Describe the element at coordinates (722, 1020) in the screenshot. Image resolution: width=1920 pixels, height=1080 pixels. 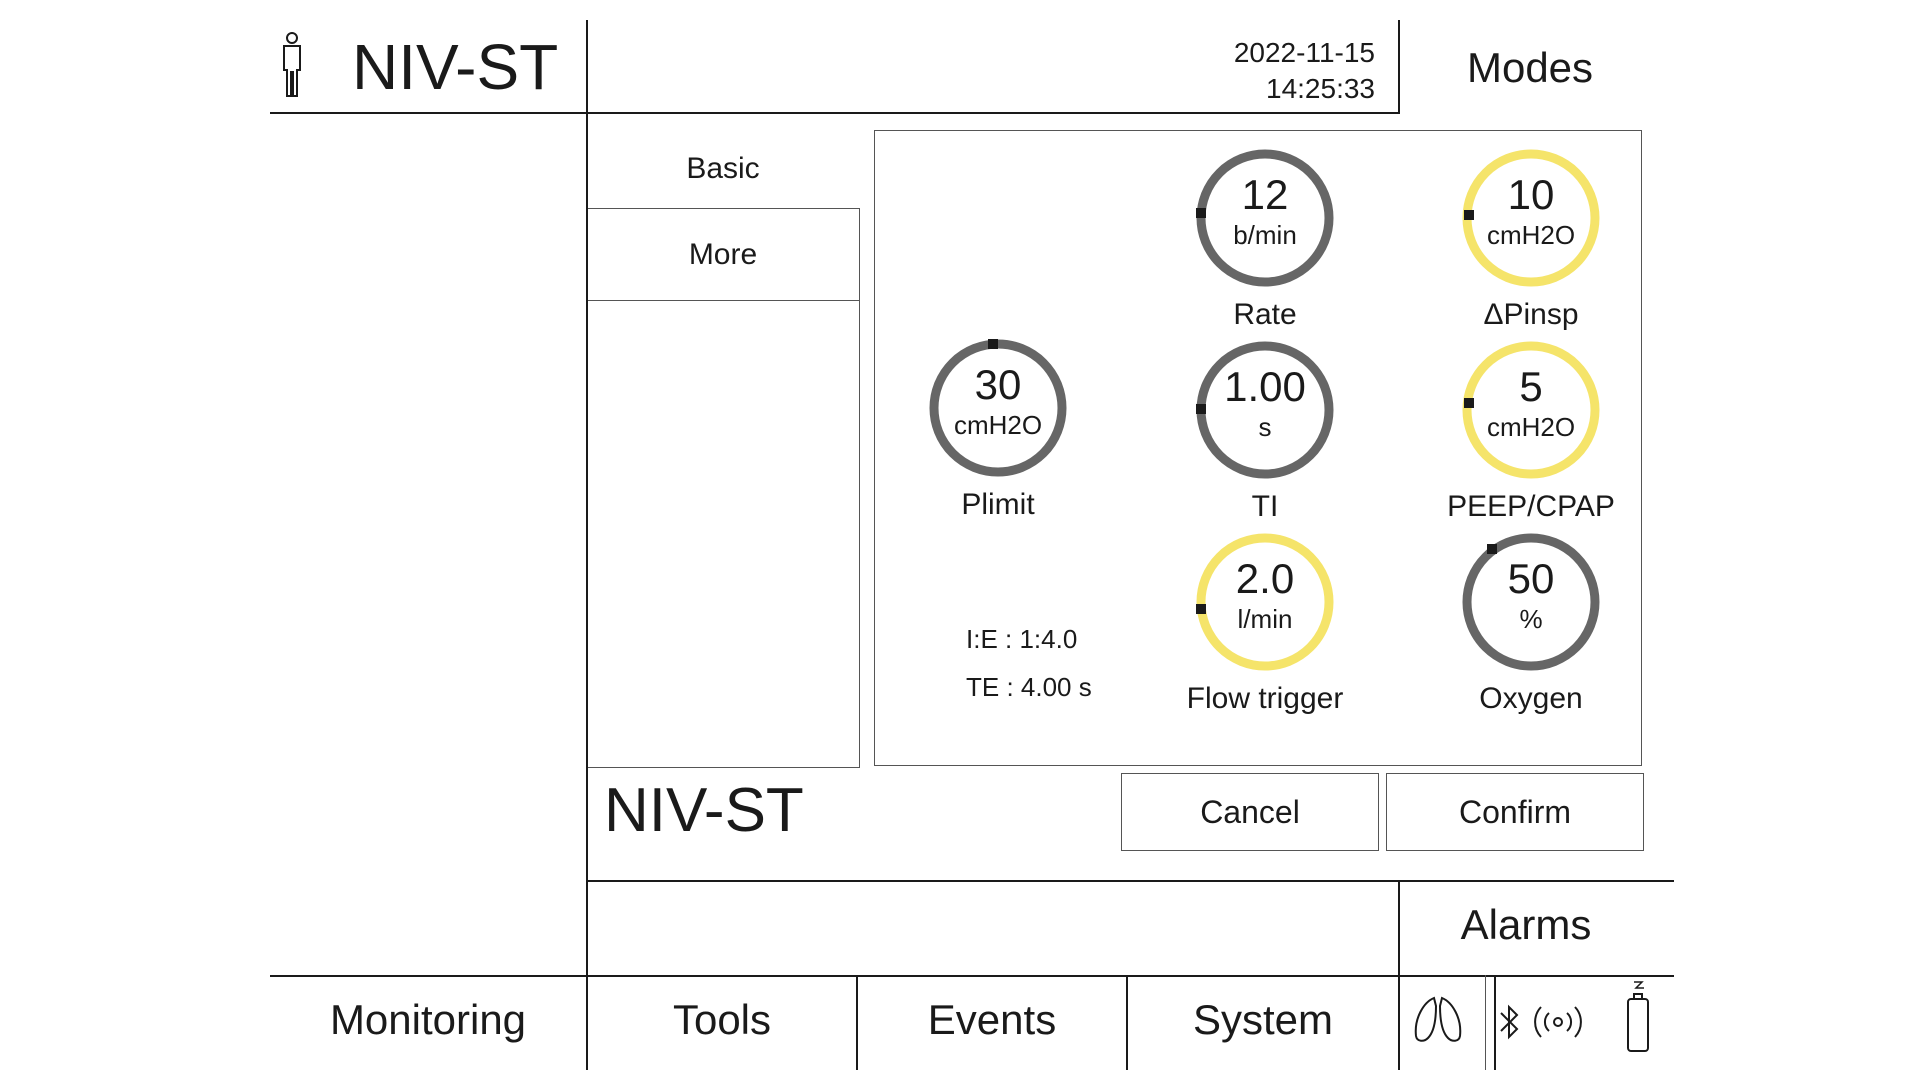
I see `nav-tools: Tools` at that location.